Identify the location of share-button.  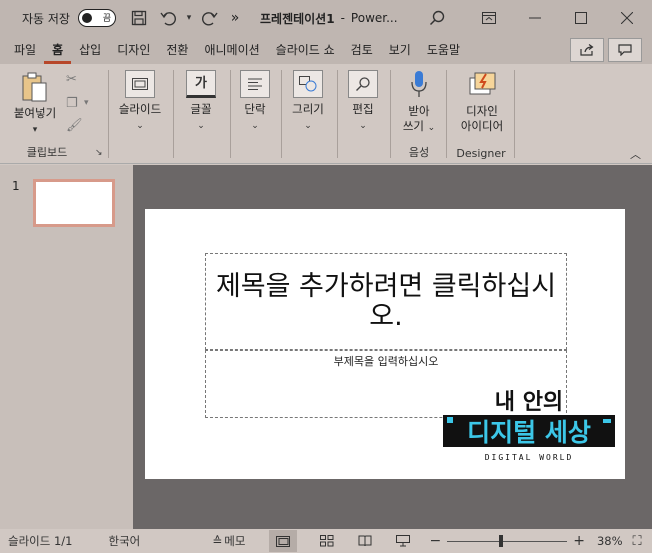
(587, 50).